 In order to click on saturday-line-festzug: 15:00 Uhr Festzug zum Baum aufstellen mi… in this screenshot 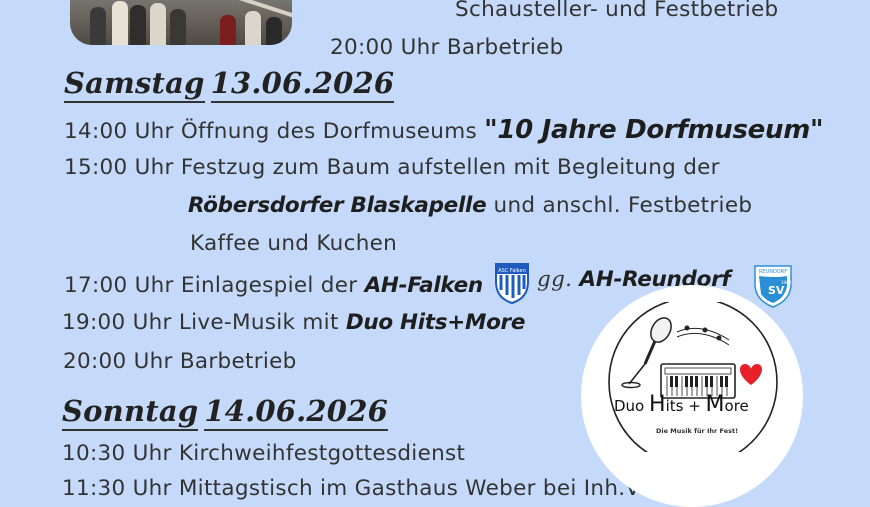, I will do `click(392, 167)`.